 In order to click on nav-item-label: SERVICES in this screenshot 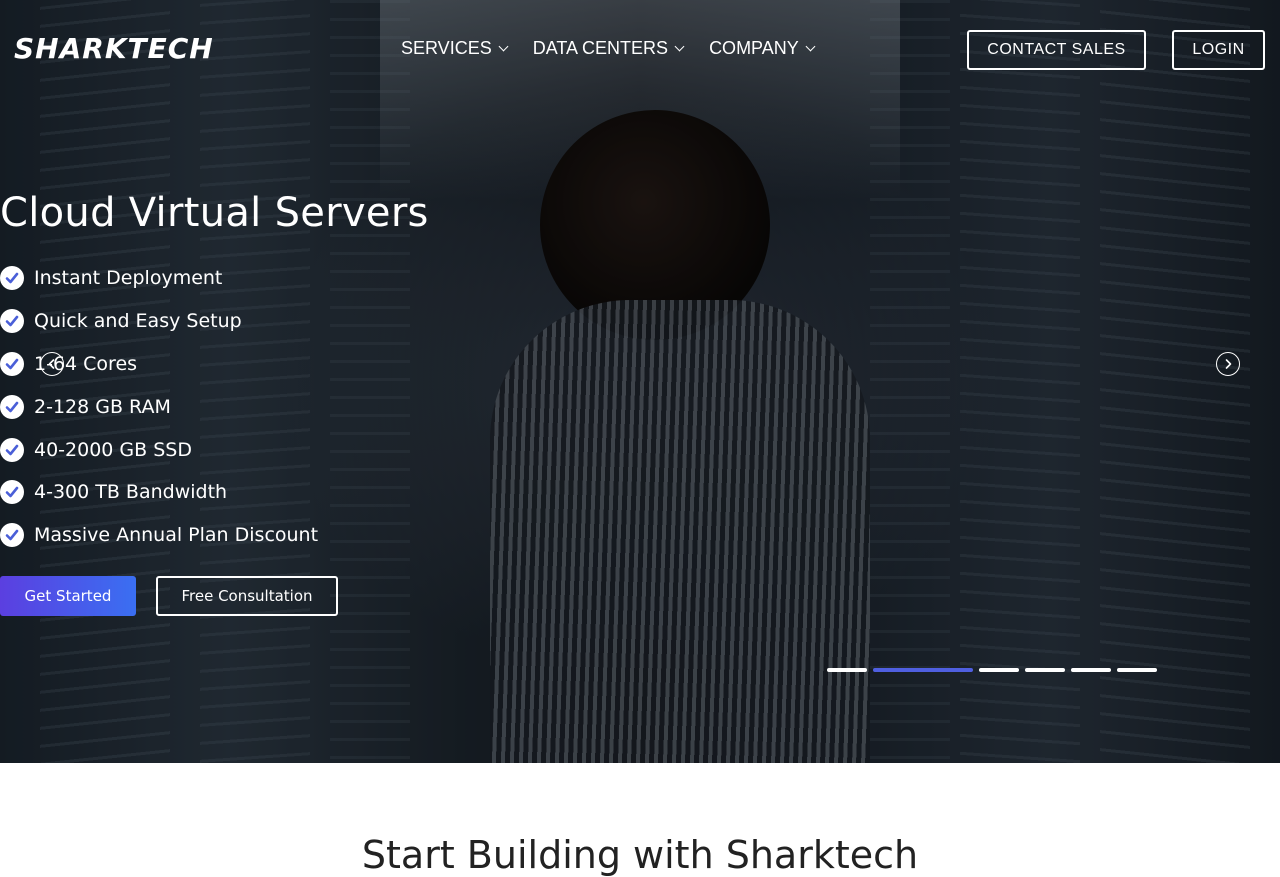, I will do `click(446, 48)`.